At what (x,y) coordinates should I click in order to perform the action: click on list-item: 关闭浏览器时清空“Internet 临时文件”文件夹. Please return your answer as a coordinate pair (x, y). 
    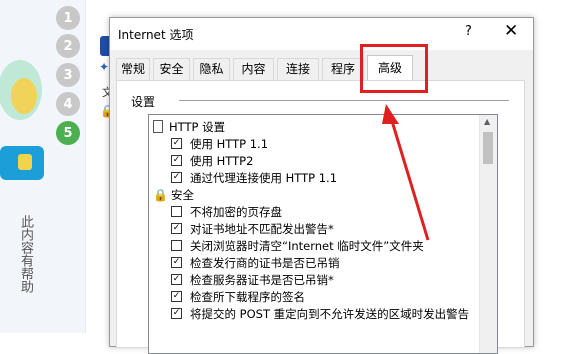
    Looking at the image, I should click on (297, 245).